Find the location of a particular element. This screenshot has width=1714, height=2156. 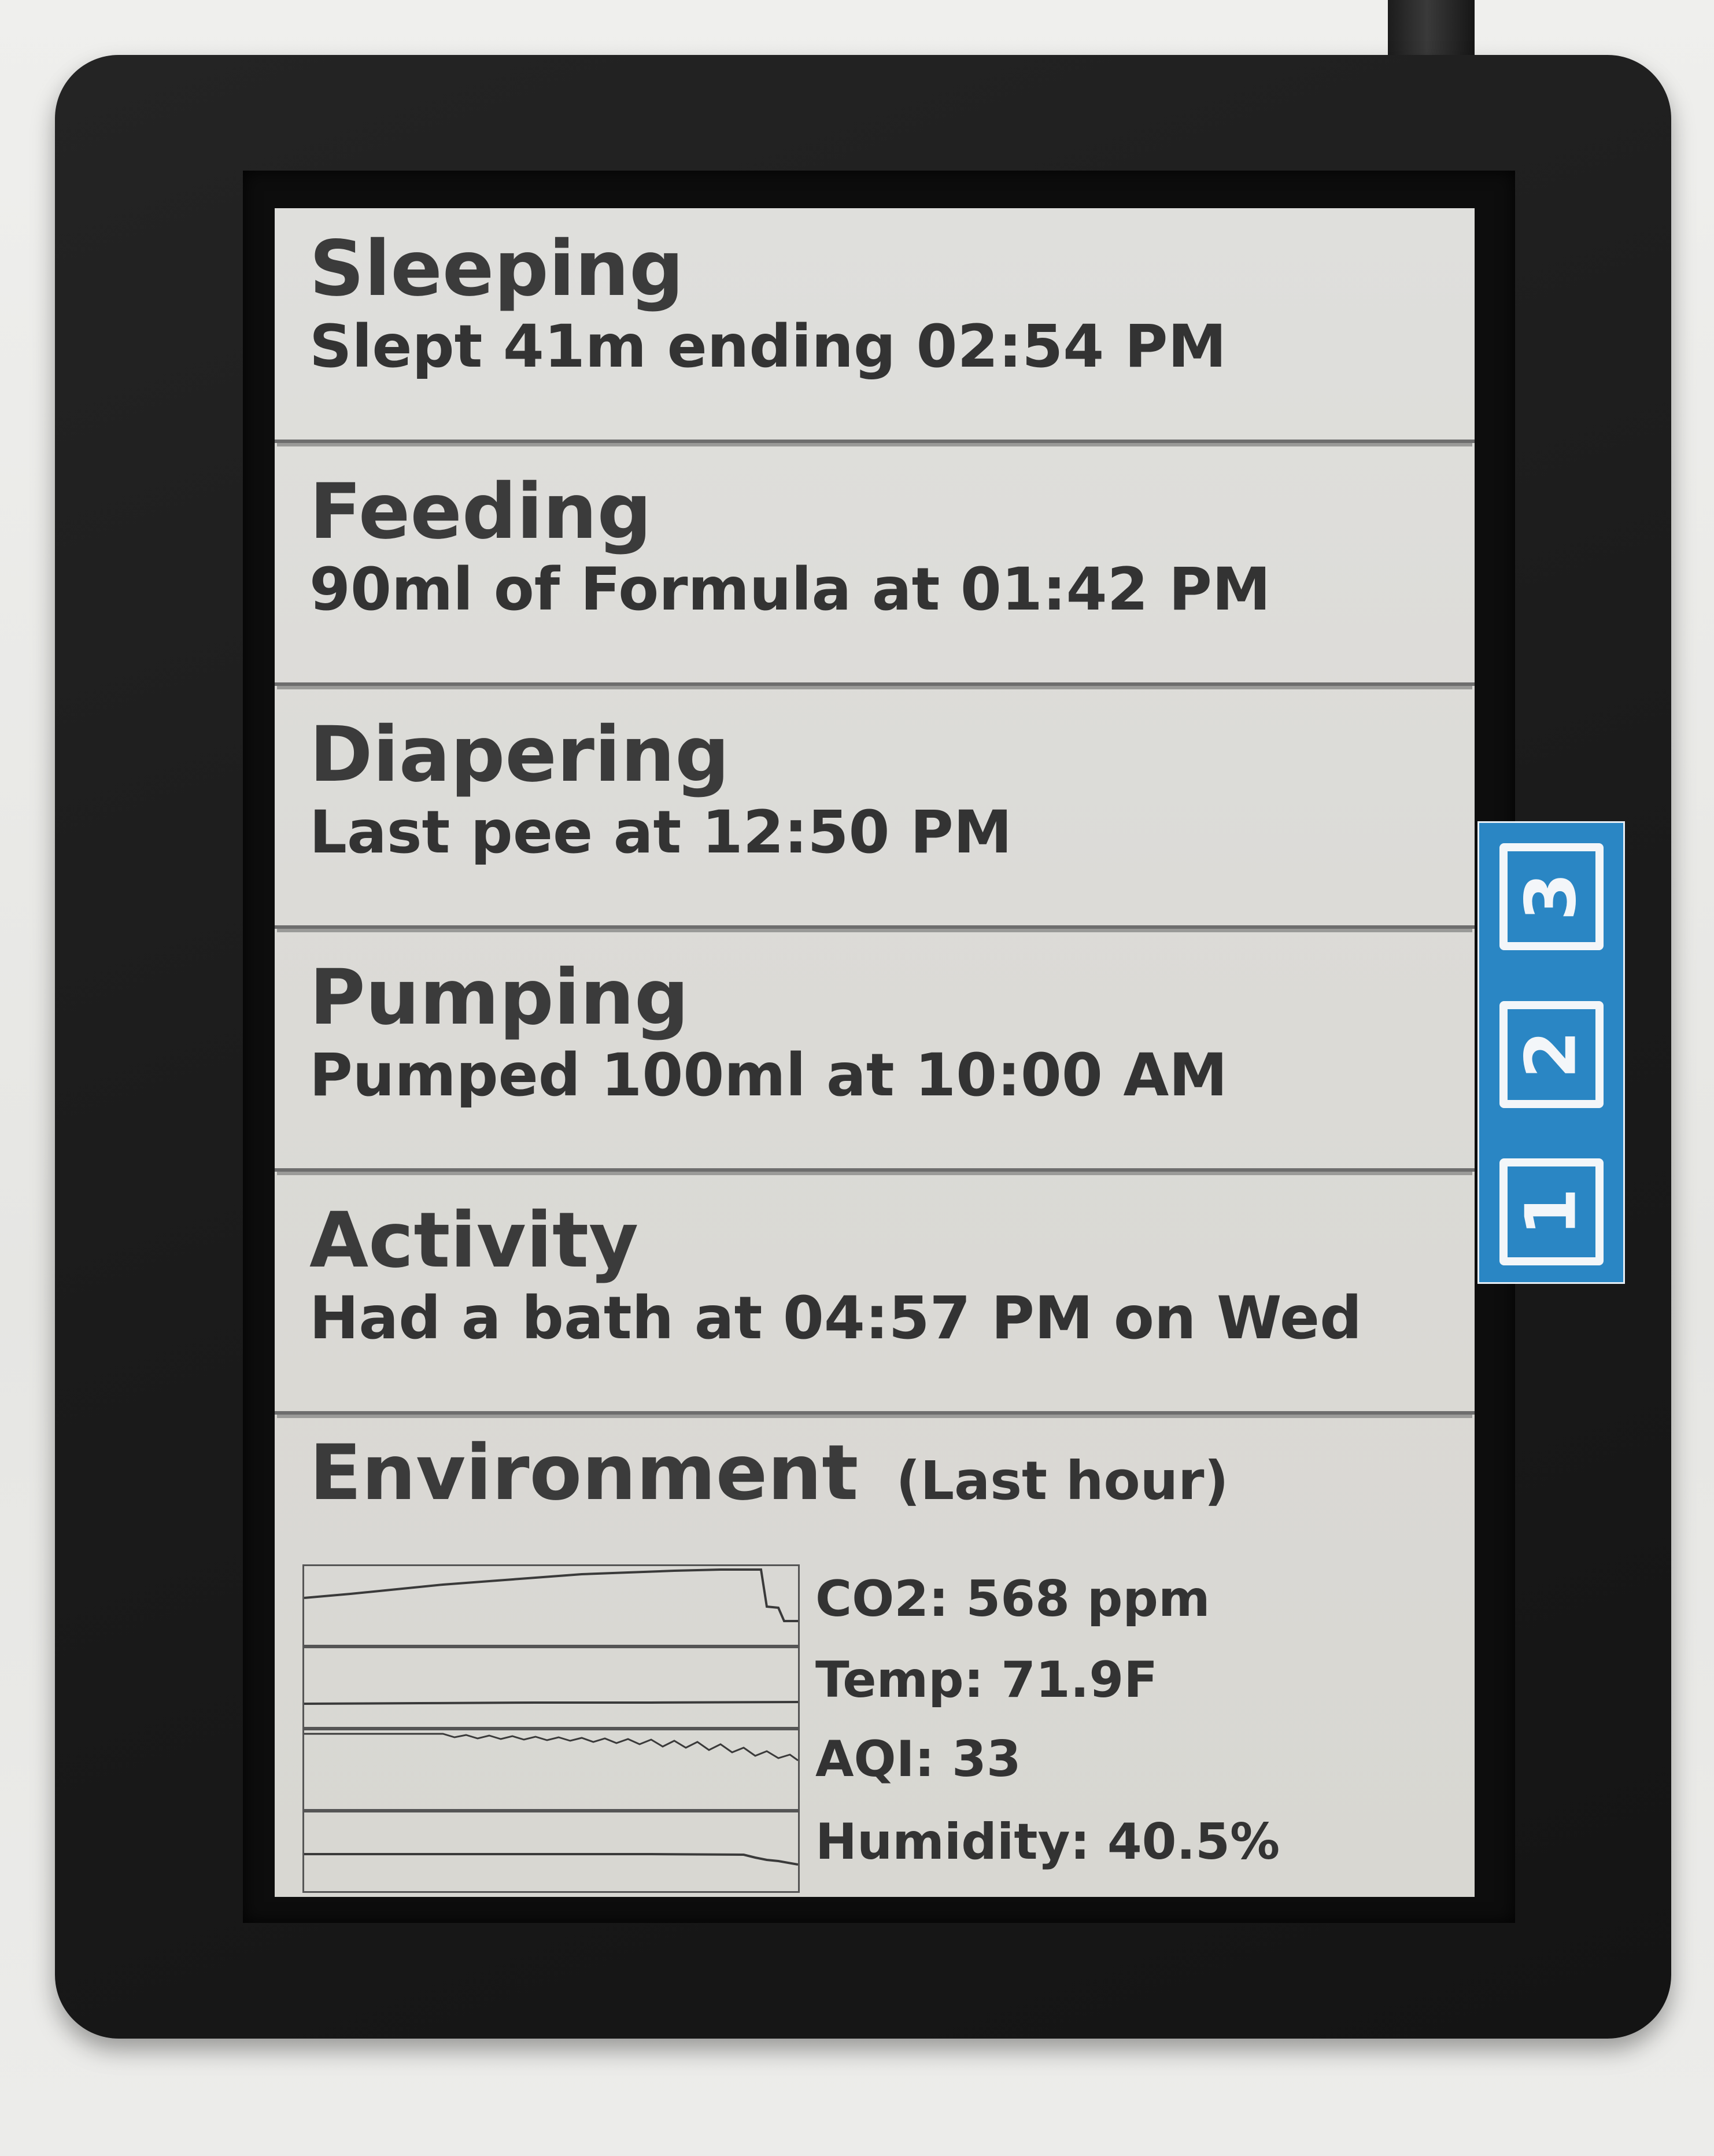

co2-sparkline is located at coordinates (551, 1605).